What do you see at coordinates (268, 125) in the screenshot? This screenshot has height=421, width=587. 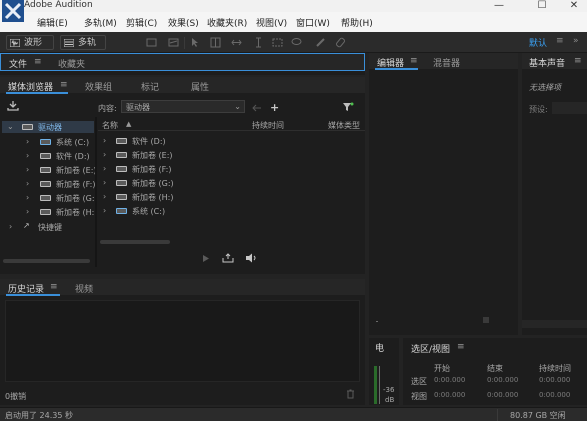 I see `column-duration: 持续时间` at bounding box center [268, 125].